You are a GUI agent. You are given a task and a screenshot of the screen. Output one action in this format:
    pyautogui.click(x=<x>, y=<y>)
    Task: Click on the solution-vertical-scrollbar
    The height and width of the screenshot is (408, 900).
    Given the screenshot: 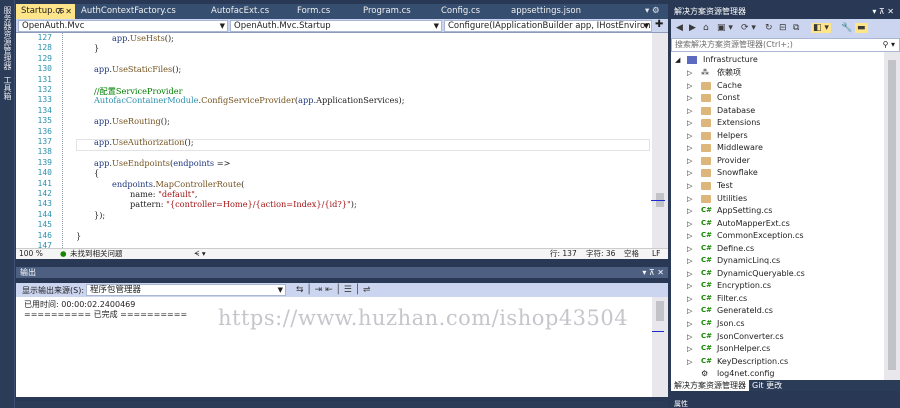 What is the action you would take?
    pyautogui.click(x=892, y=216)
    